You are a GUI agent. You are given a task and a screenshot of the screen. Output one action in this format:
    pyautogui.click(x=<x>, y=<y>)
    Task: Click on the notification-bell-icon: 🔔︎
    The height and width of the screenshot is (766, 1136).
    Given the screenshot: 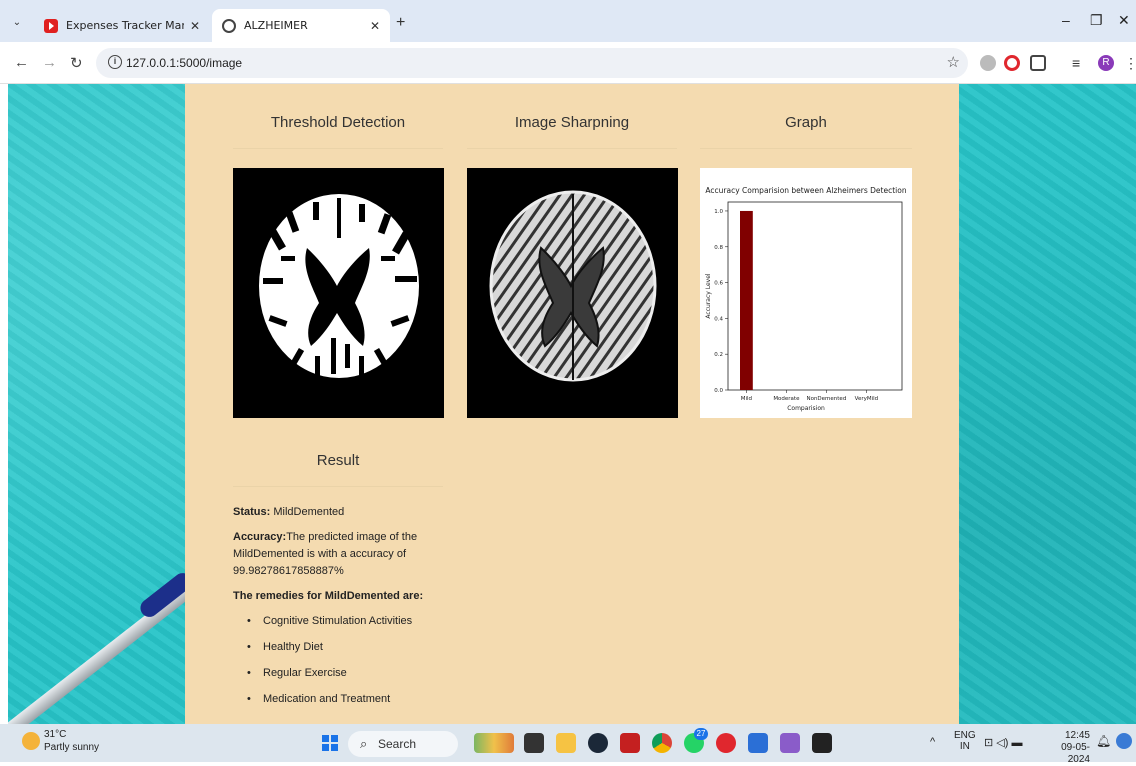 What is the action you would take?
    pyautogui.click(x=1103, y=741)
    